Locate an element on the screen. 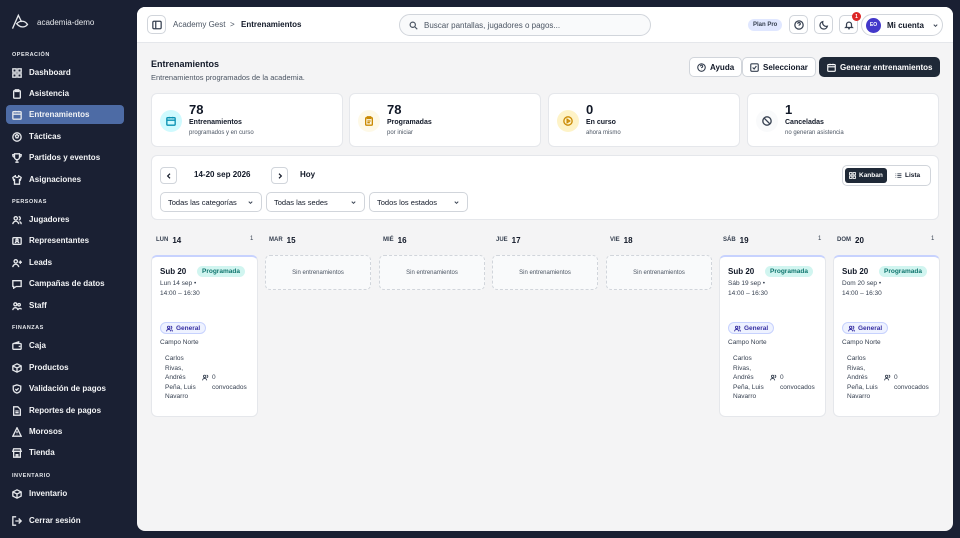  sidebar-item-label: Partidos y eventos is located at coordinates (65, 157).